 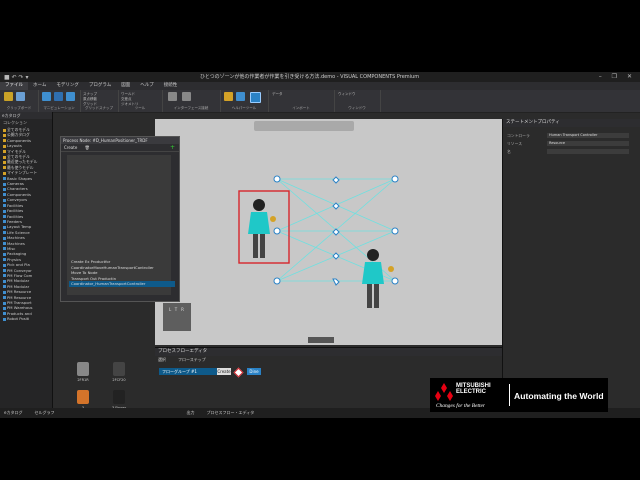 I want to click on status-tab-processflow: プロセスフロー・エディタ, so click(x=230, y=412).